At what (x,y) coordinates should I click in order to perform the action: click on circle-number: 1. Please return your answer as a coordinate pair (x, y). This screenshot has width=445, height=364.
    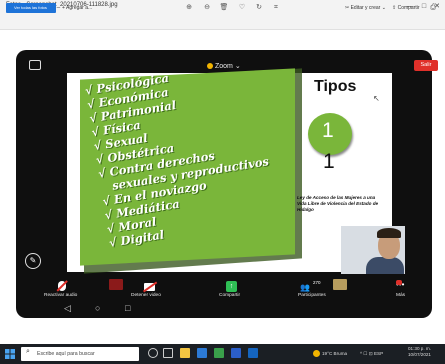
    Looking at the image, I should click on (328, 130).